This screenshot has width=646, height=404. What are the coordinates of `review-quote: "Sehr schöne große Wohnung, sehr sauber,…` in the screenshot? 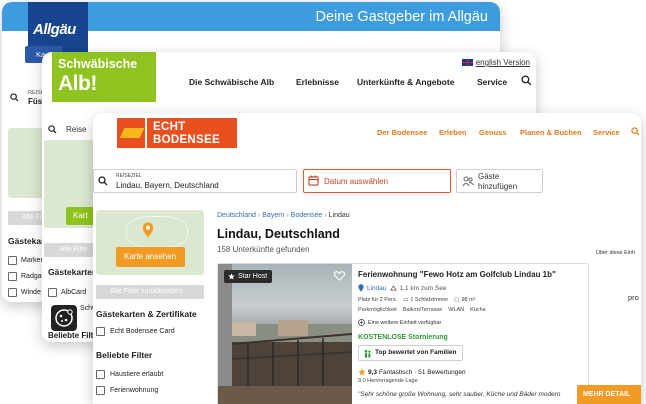 It's located at (459, 394).